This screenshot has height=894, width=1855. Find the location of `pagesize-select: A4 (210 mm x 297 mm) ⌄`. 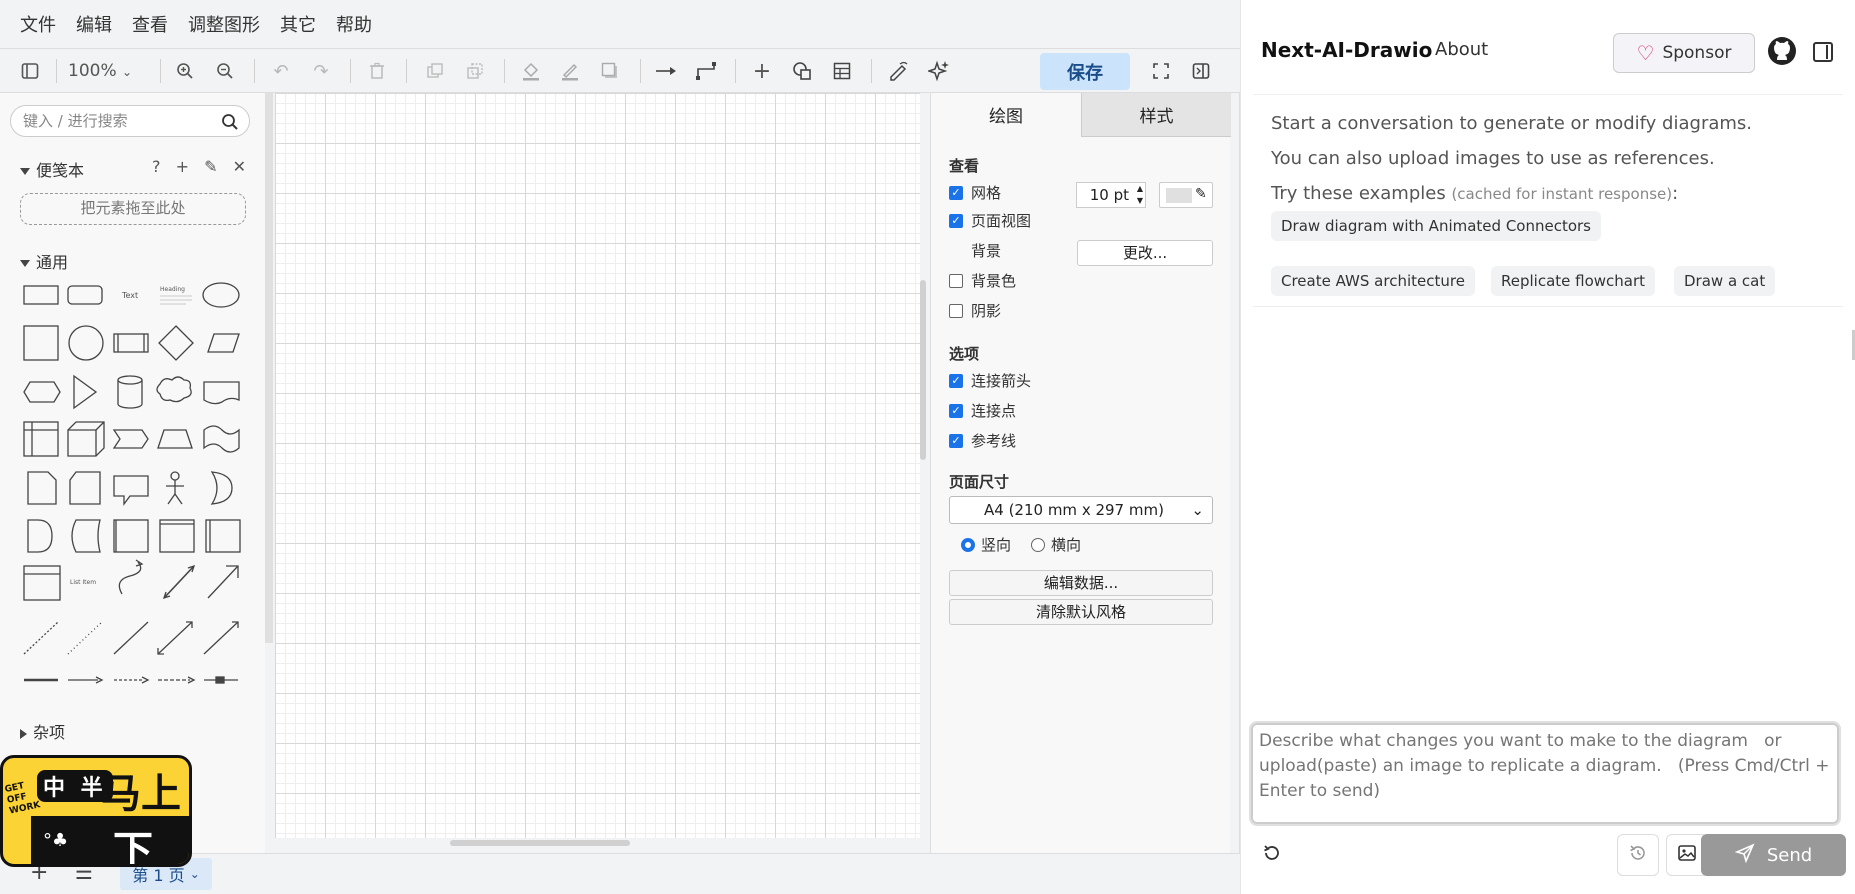

pagesize-select: A4 (210 mm x 297 mm) ⌄ is located at coordinates (1081, 510).